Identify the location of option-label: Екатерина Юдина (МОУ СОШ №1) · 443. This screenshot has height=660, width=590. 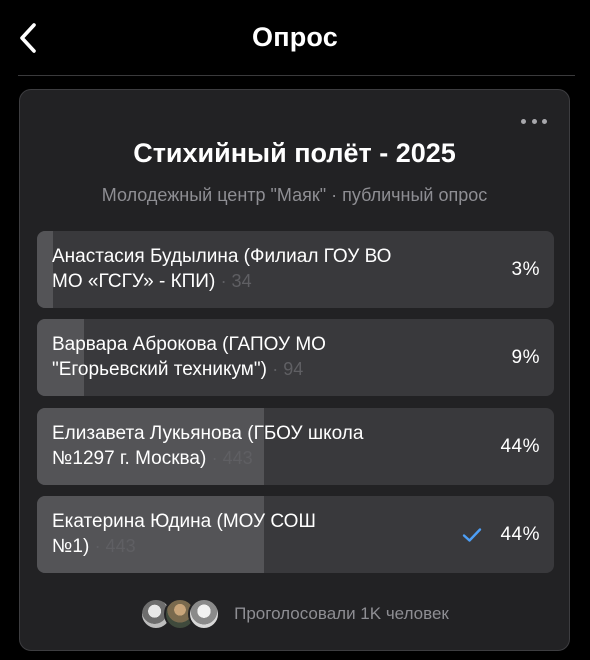
(184, 534).